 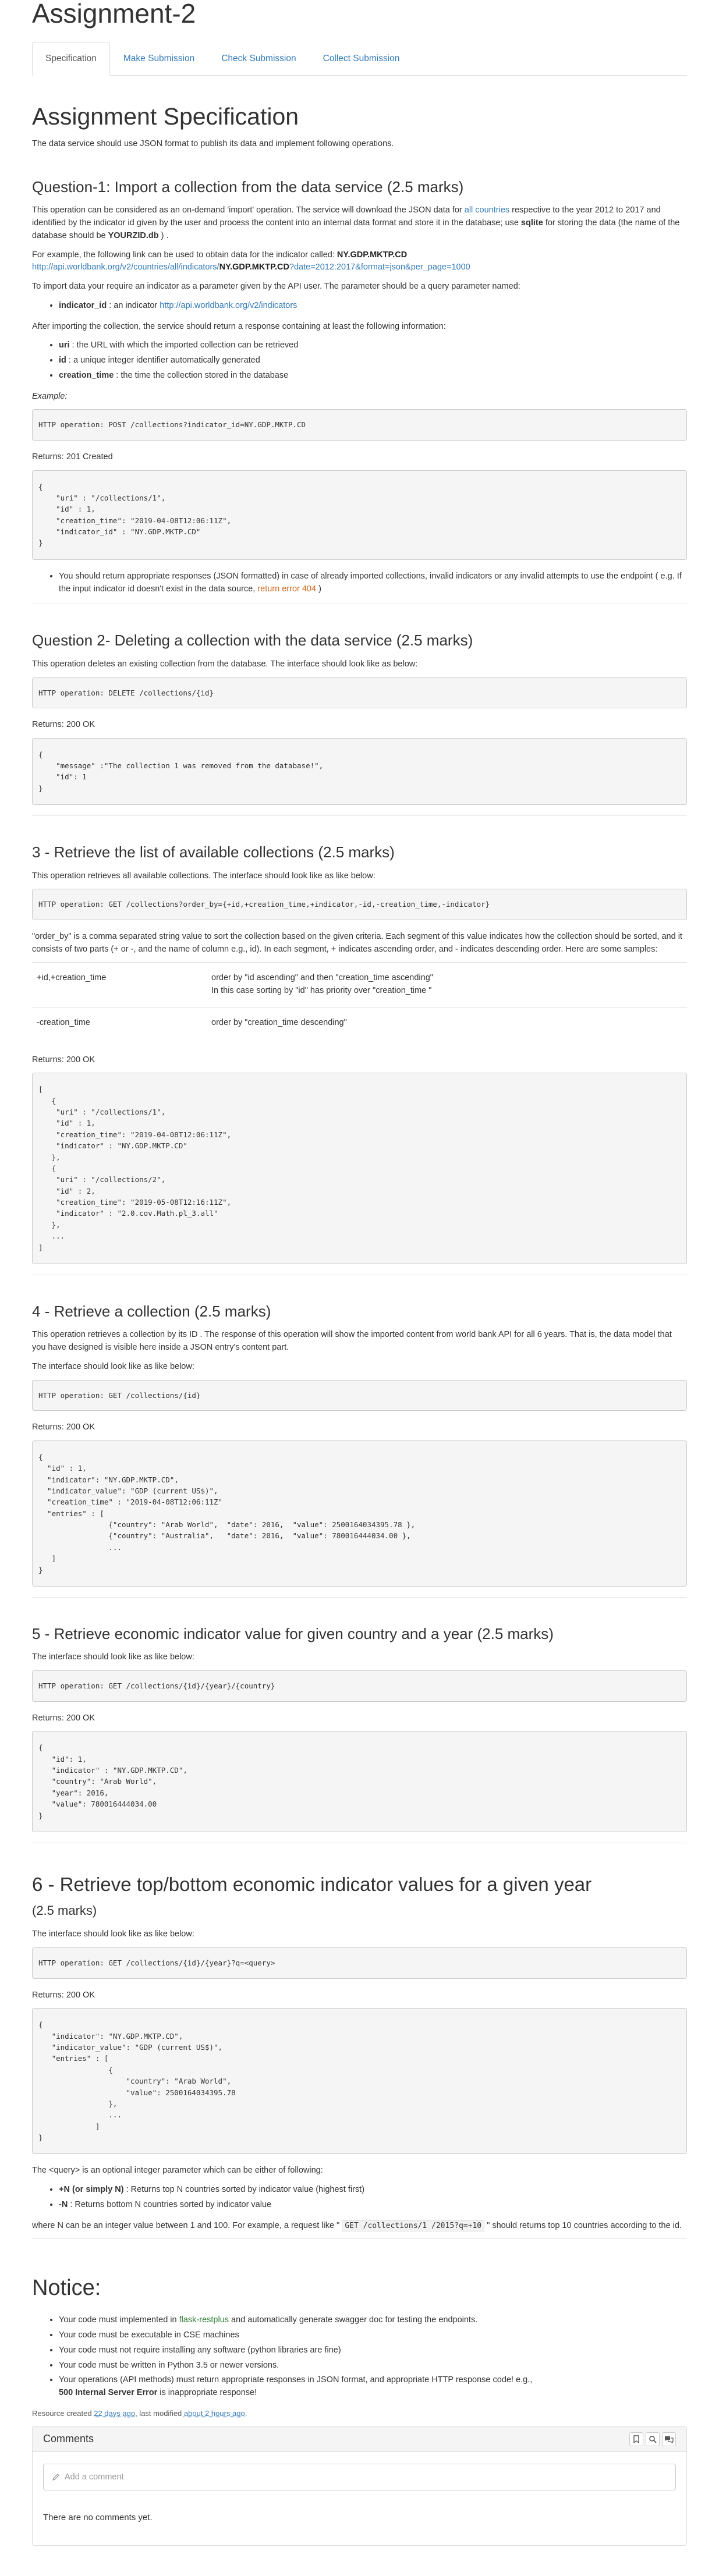 I want to click on all-countries-link: all countries, so click(x=487, y=210).